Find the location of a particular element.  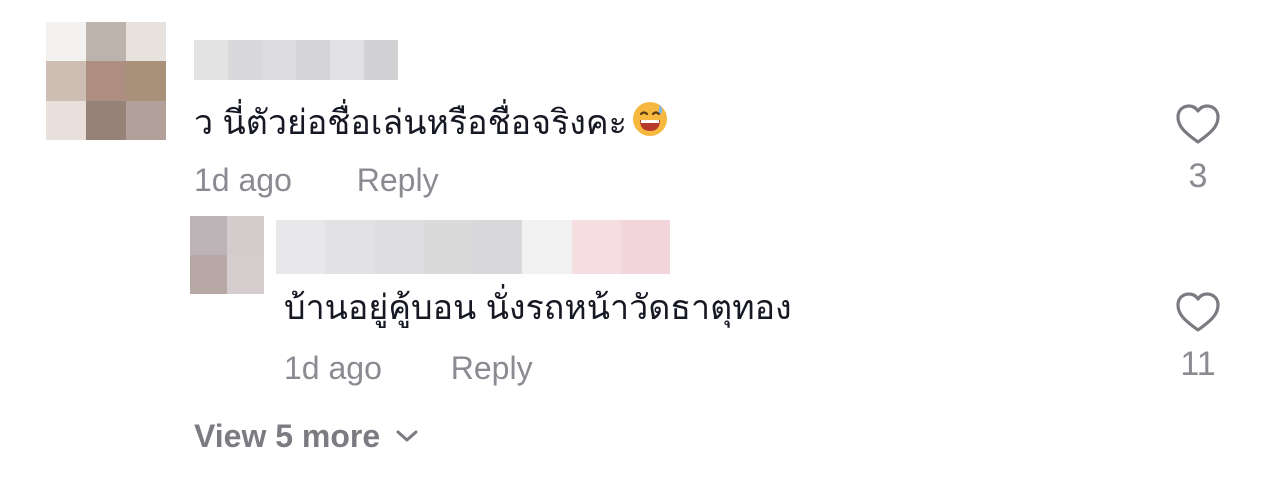

comment-text: ว นี่ตัวย่อชื่อเล่นหรือชื่อจริงคะ is located at coordinates (431, 121).